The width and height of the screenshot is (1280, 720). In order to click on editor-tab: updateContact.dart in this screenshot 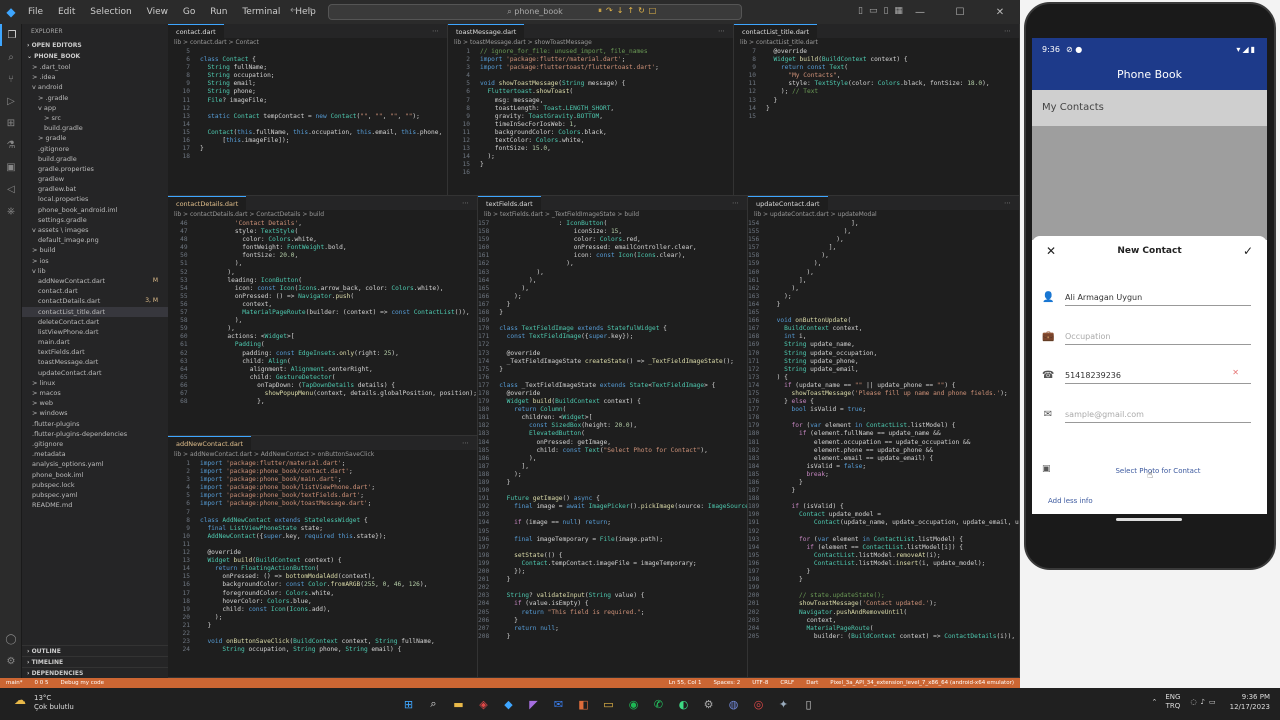, I will do `click(788, 203)`.